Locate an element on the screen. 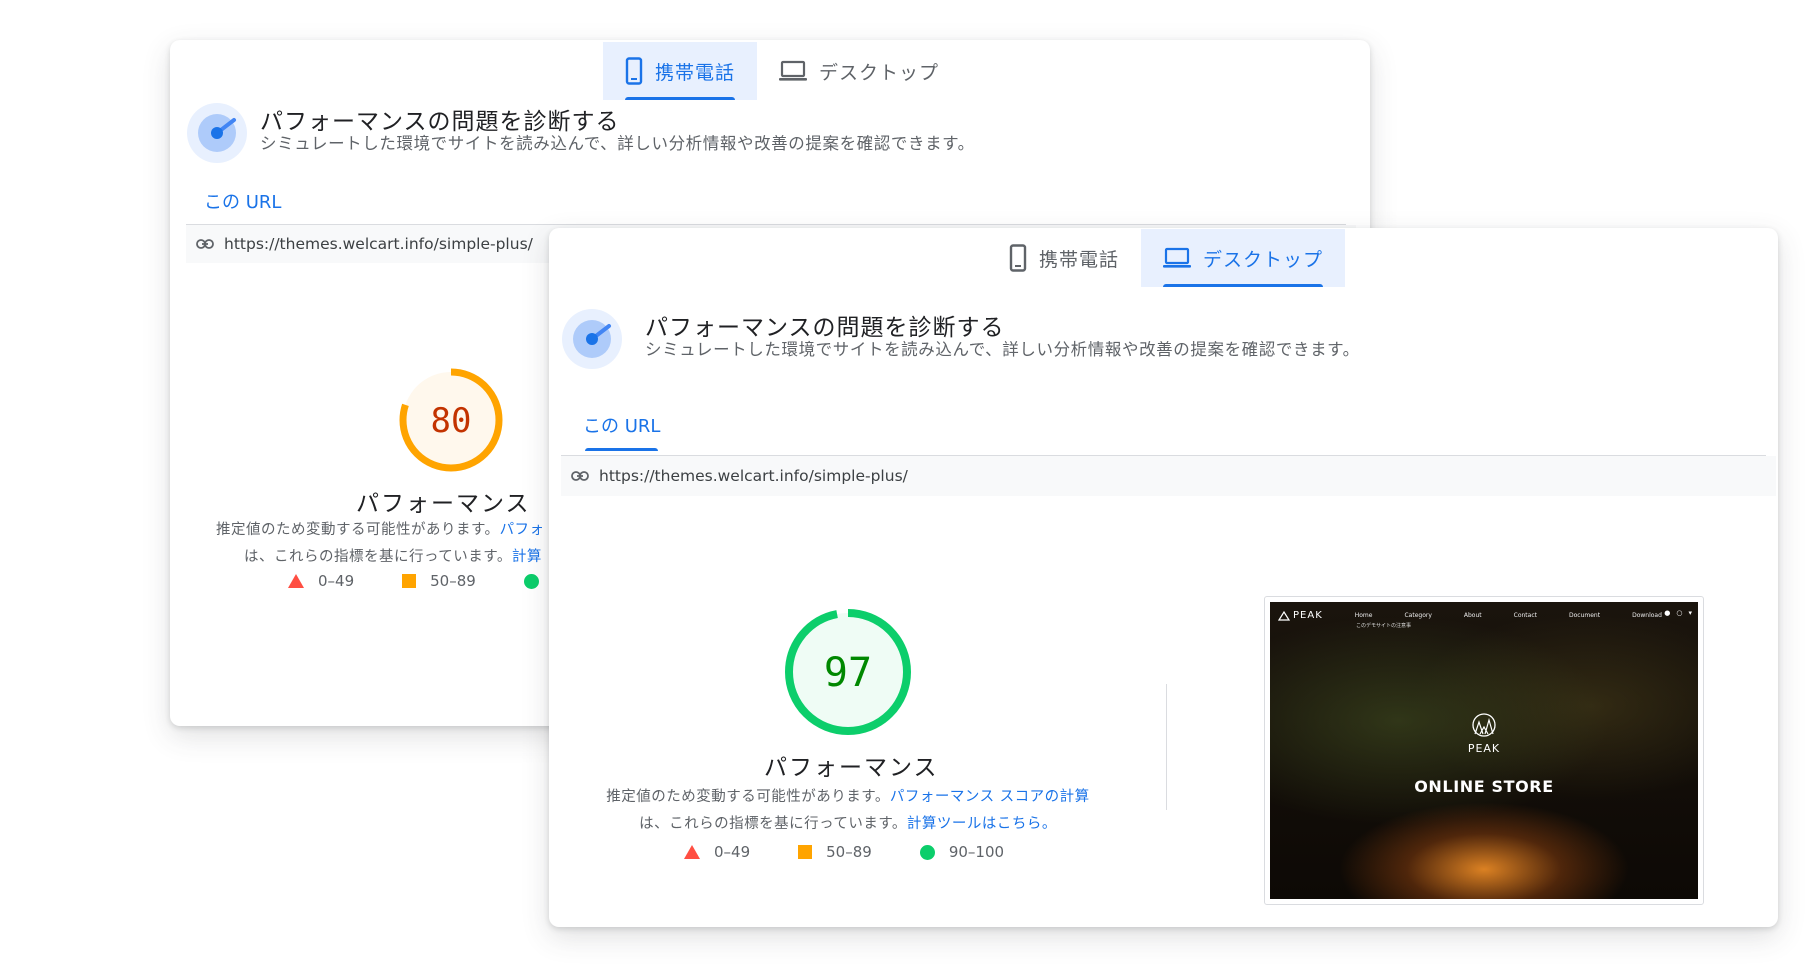 The width and height of the screenshot is (1820, 980). performance-score: 97 is located at coordinates (848, 673).